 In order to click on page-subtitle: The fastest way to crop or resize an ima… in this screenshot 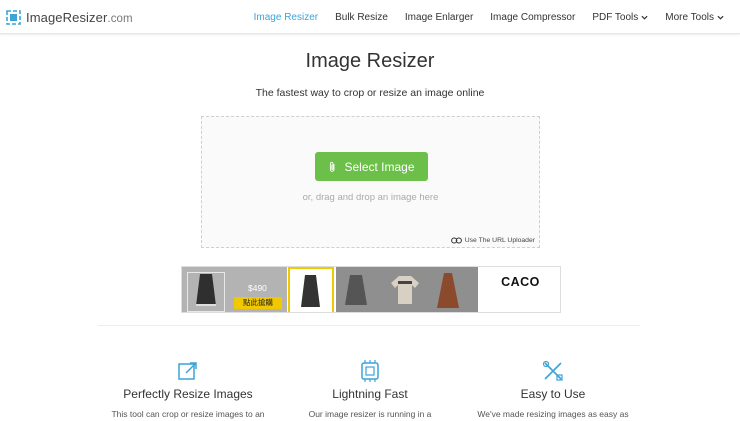, I will do `click(370, 93)`.